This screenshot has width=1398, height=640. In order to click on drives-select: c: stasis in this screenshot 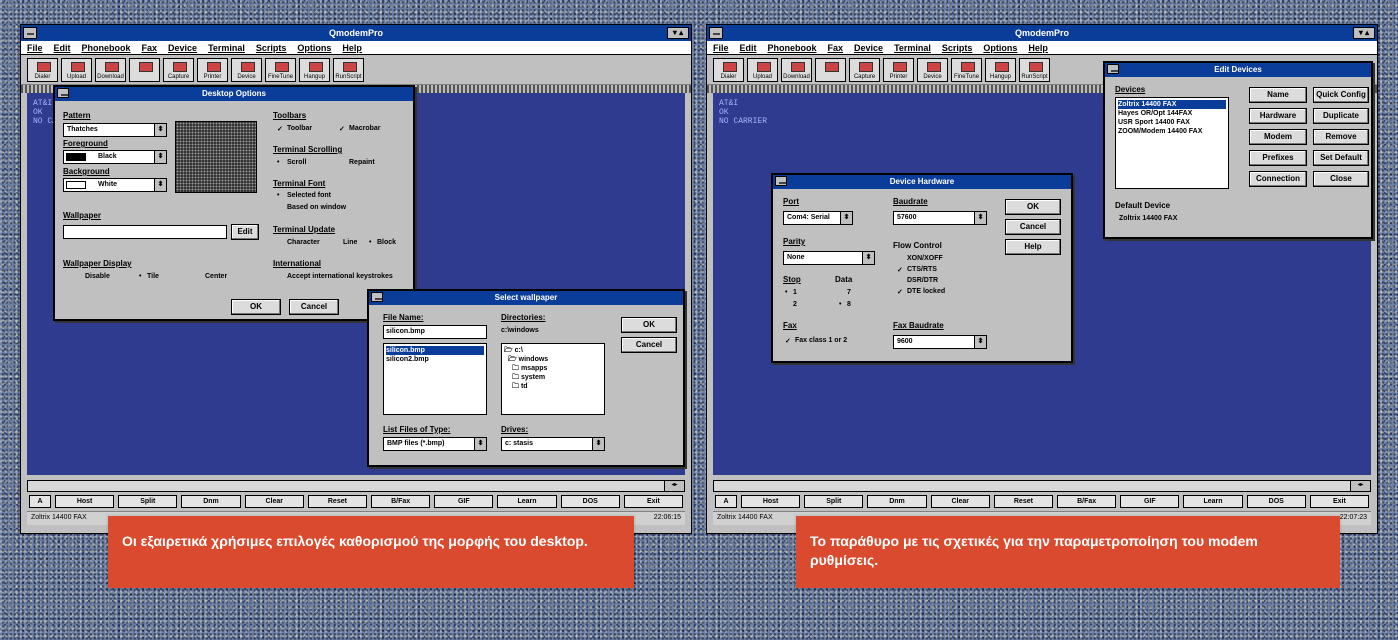, I will do `click(553, 444)`.